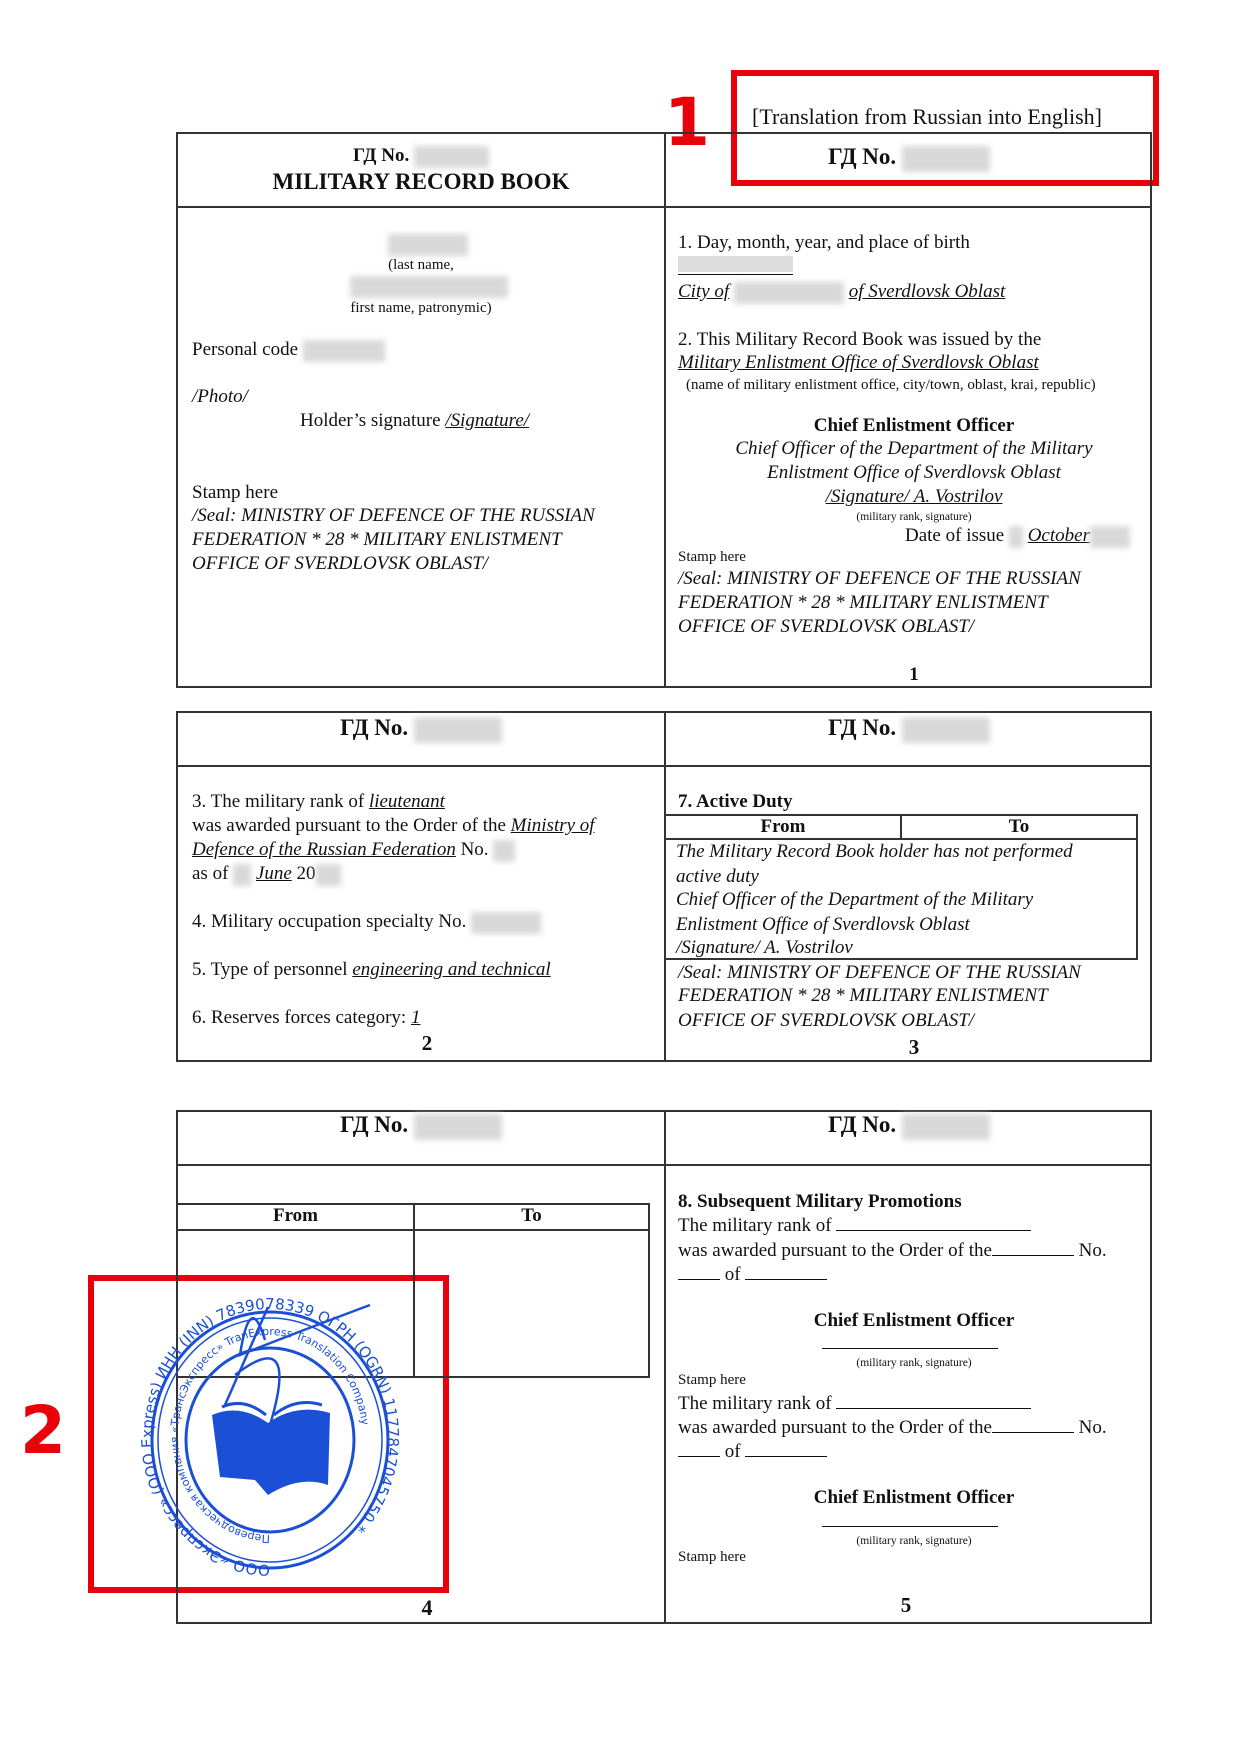 This screenshot has width=1240, height=1755. Describe the element at coordinates (43, 1430) in the screenshot. I see `annotation-marker-2: 2` at that location.